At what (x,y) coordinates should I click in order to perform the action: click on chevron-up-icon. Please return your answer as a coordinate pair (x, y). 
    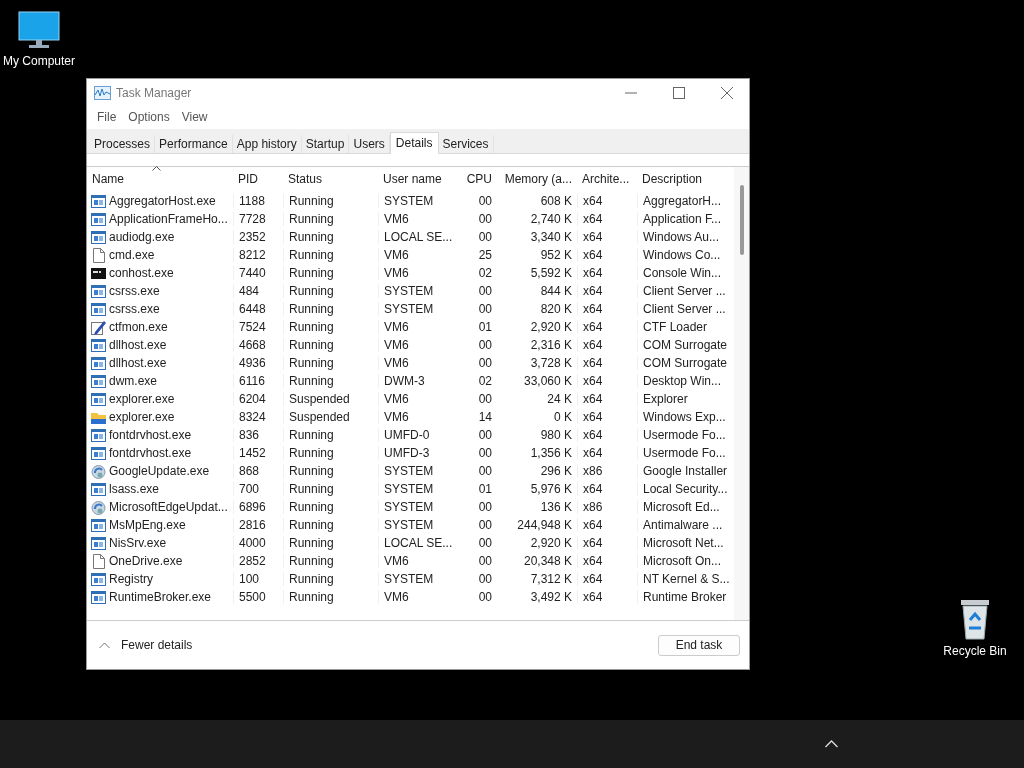
    Looking at the image, I should click on (831, 744).